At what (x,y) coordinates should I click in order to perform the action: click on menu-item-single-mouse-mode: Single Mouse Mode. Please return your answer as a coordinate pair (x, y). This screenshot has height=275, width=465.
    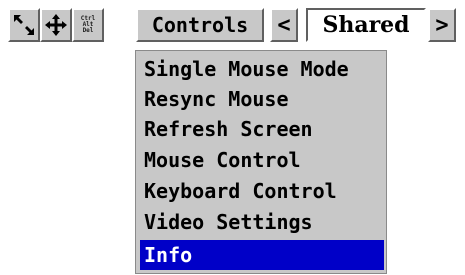
    Looking at the image, I should click on (262, 69).